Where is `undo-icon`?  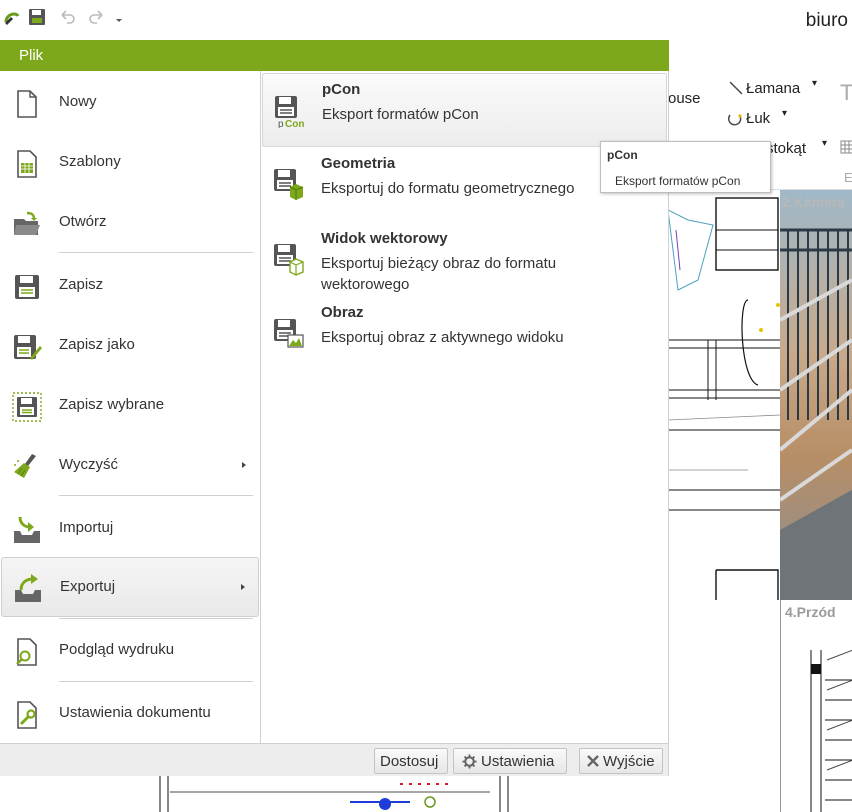 undo-icon is located at coordinates (68, 18).